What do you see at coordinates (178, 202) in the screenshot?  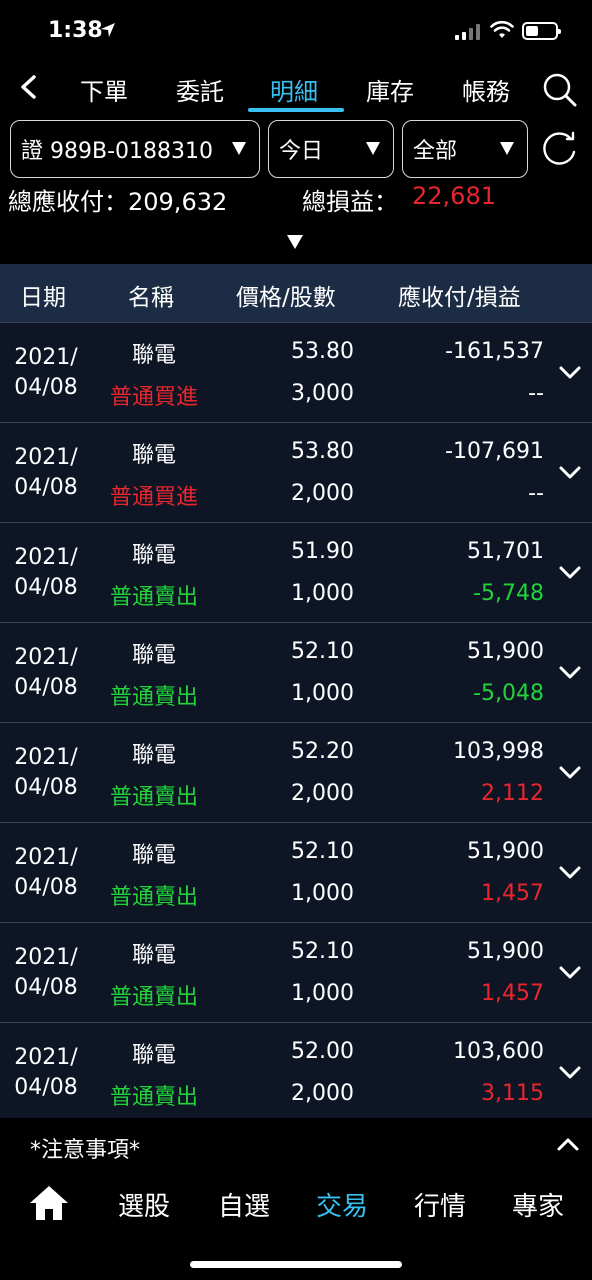 I see `total-payable-value: 209,632` at bounding box center [178, 202].